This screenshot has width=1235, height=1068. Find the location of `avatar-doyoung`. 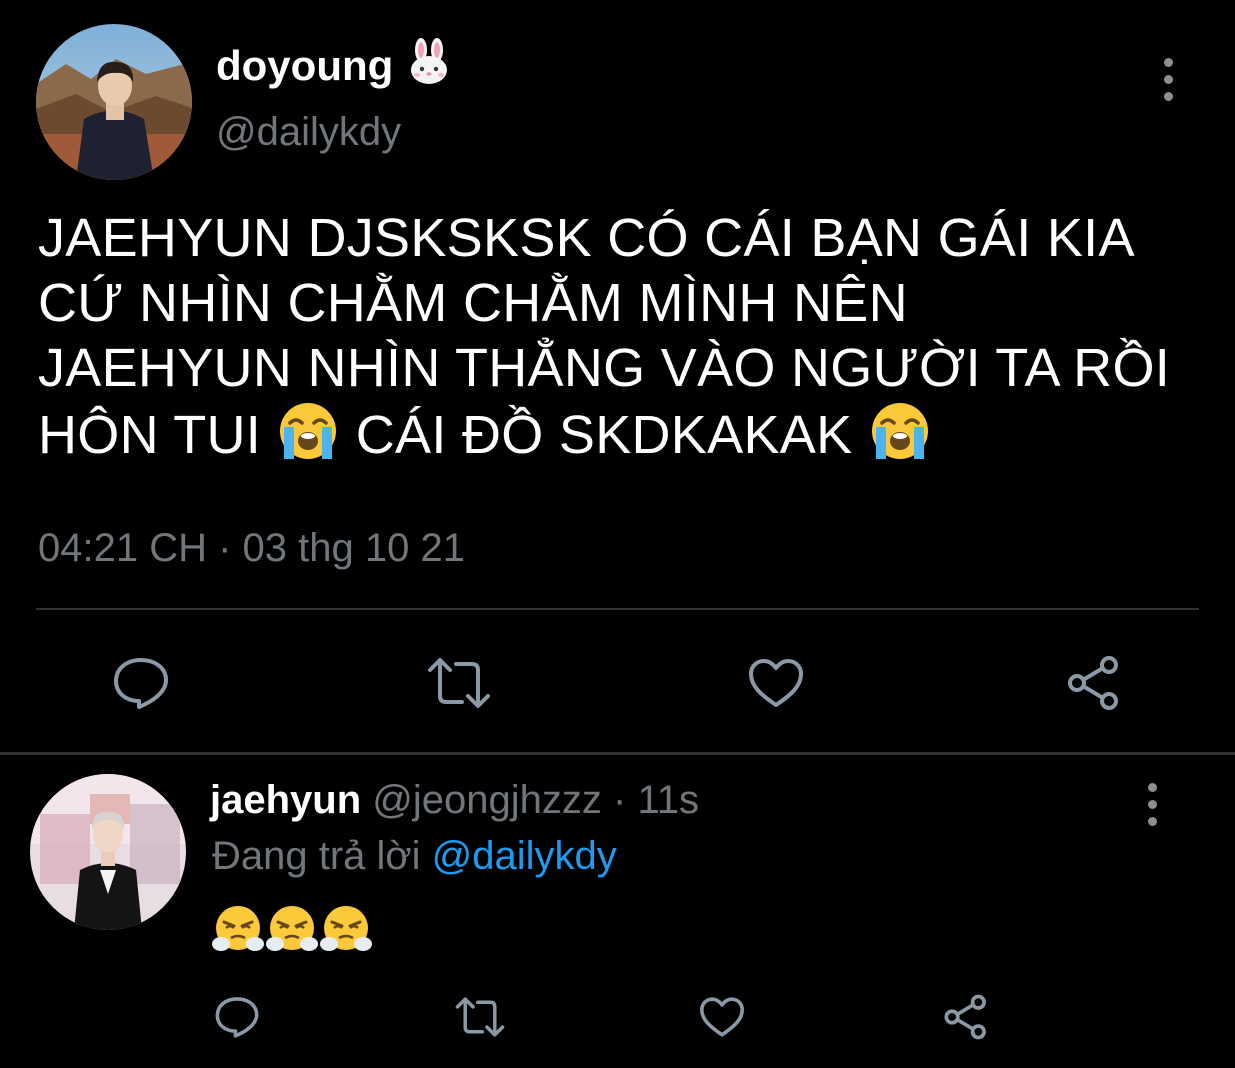

avatar-doyoung is located at coordinates (114, 102).